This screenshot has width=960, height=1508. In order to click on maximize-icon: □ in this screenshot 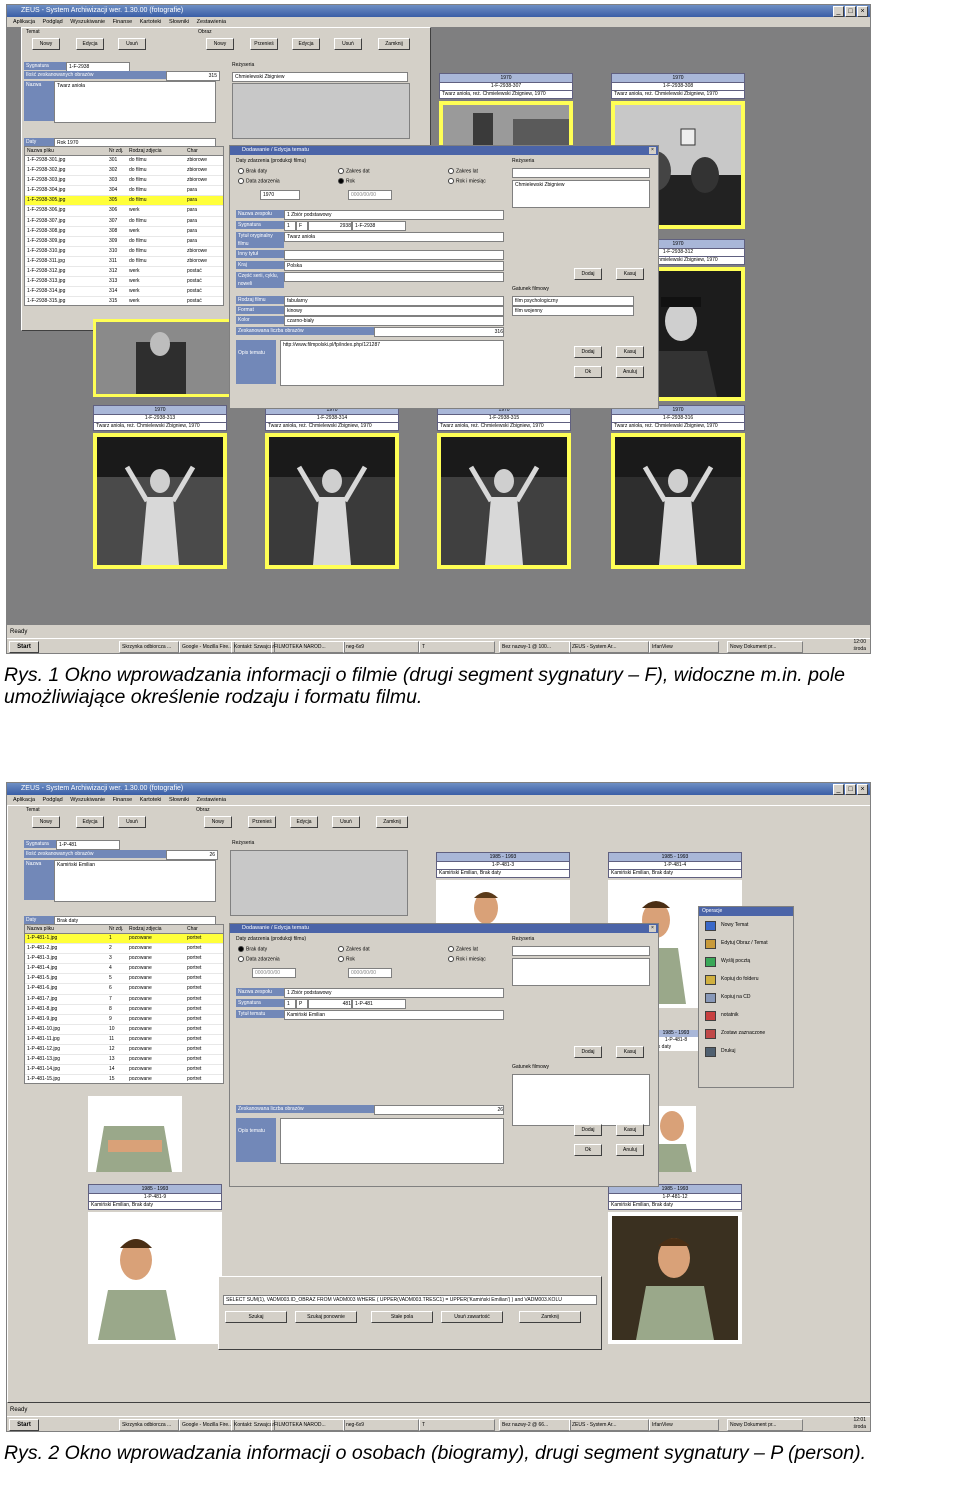, I will do `click(850, 789)`.